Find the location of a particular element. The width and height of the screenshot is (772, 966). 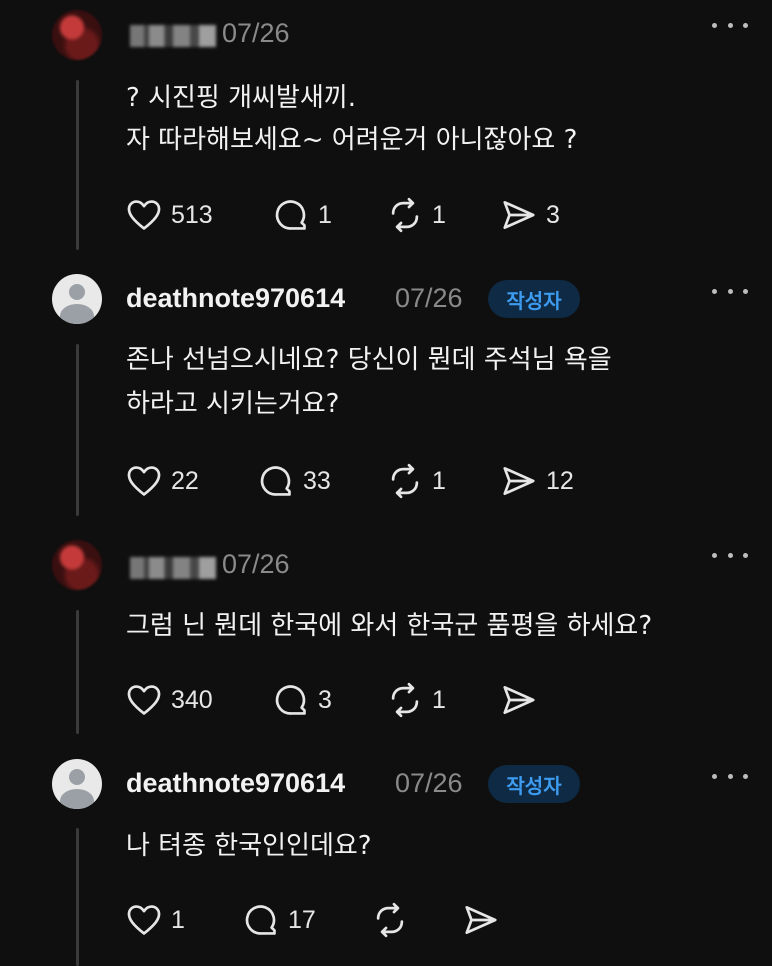

like-button: 1 is located at coordinates (155, 920).